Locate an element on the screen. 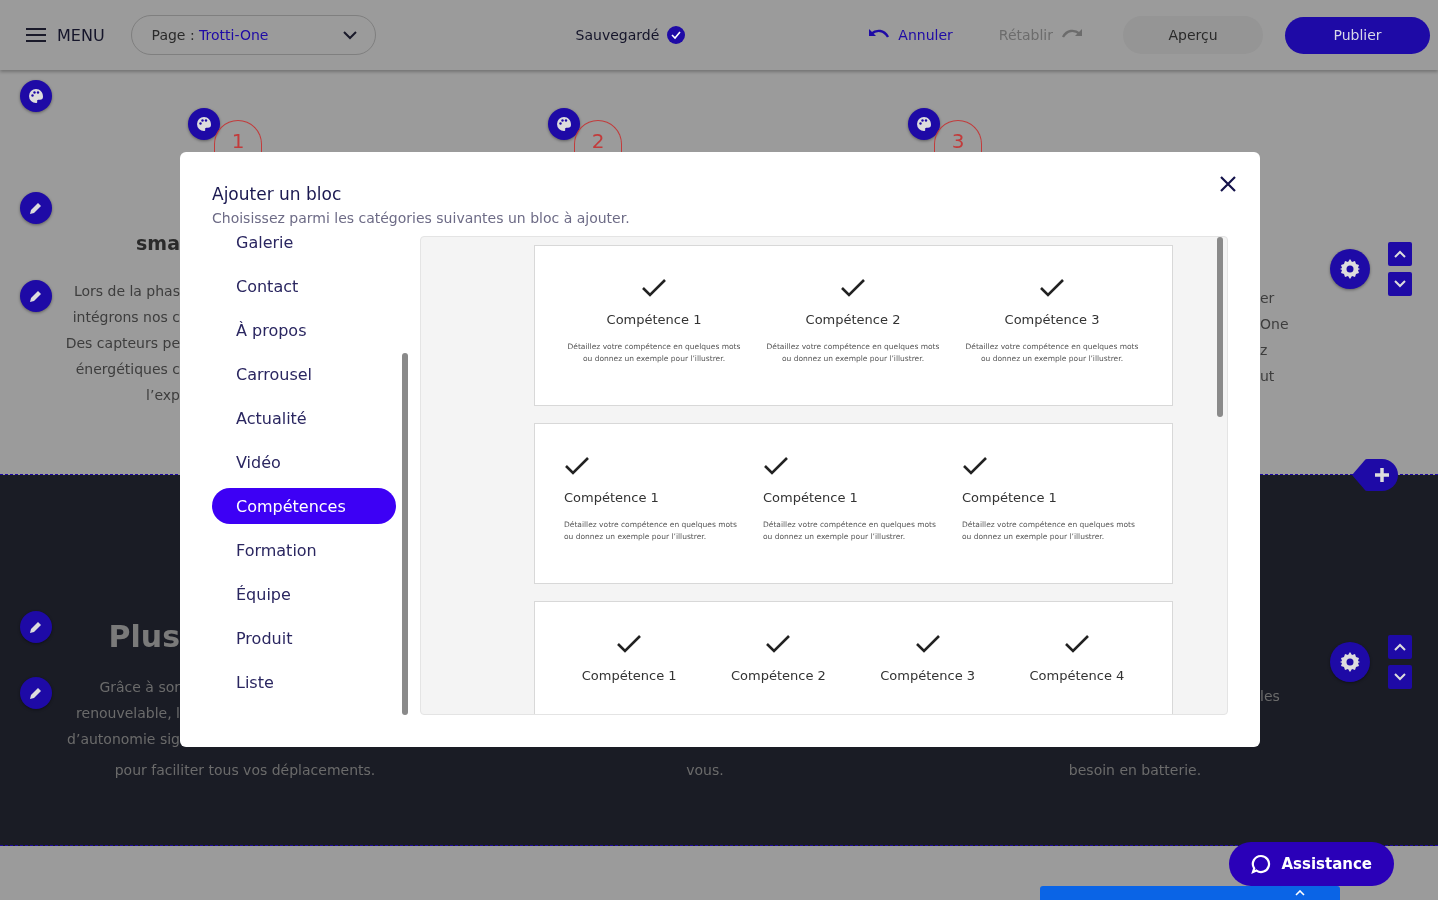 This screenshot has height=900, width=1438. assistance-button: Assistance is located at coordinates (1311, 864).